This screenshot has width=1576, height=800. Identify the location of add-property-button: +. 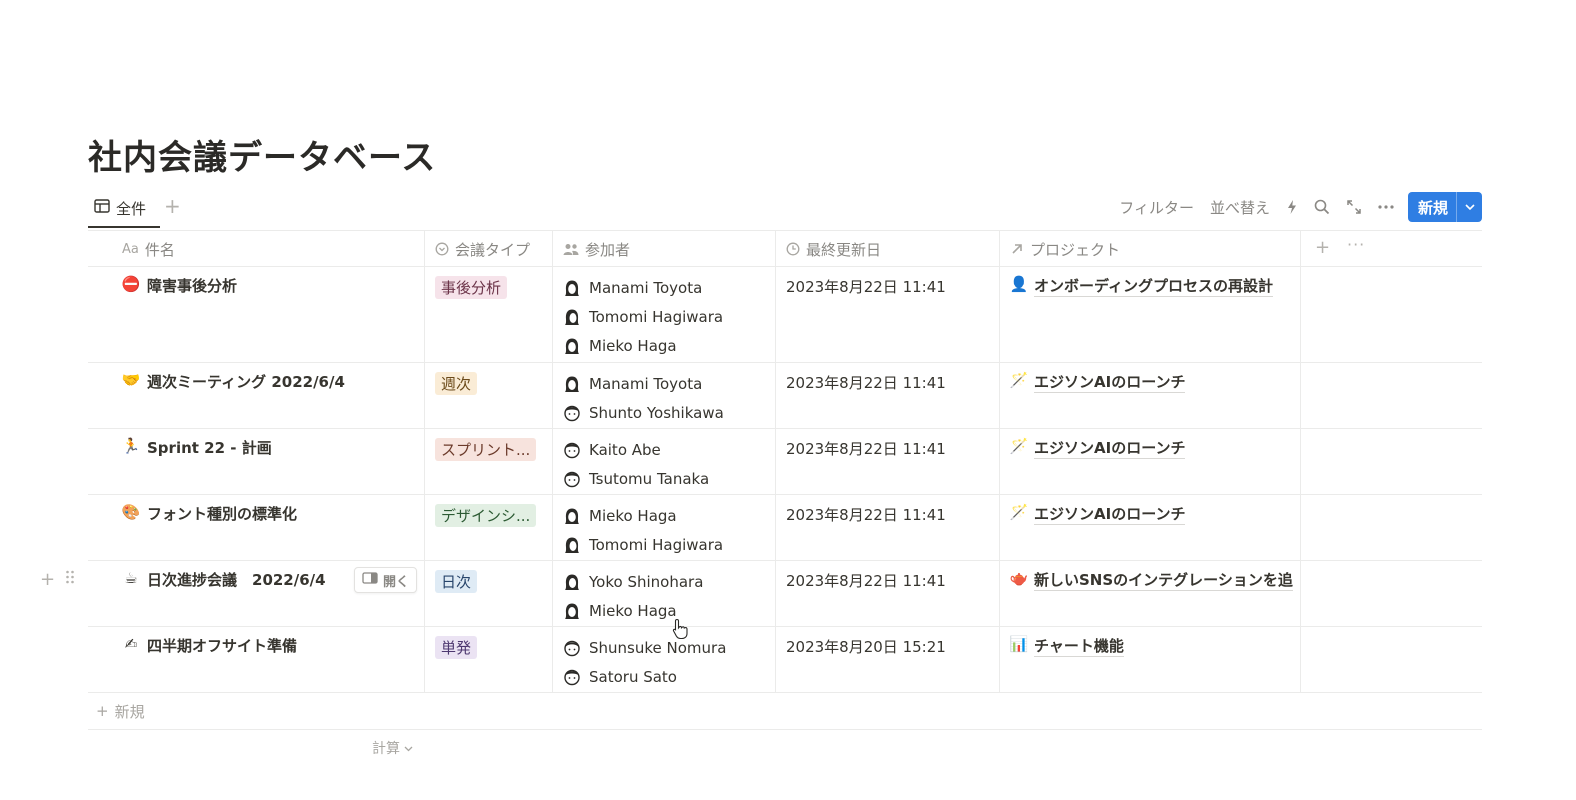
(1322, 247).